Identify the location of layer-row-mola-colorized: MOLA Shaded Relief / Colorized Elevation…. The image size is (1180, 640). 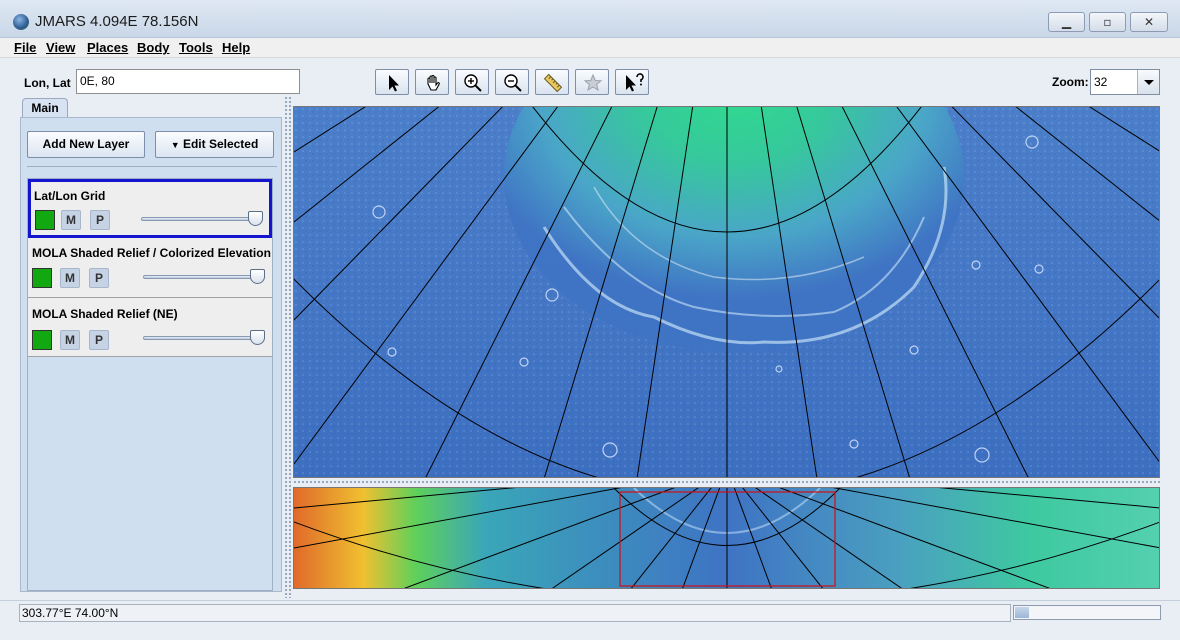
(150, 268).